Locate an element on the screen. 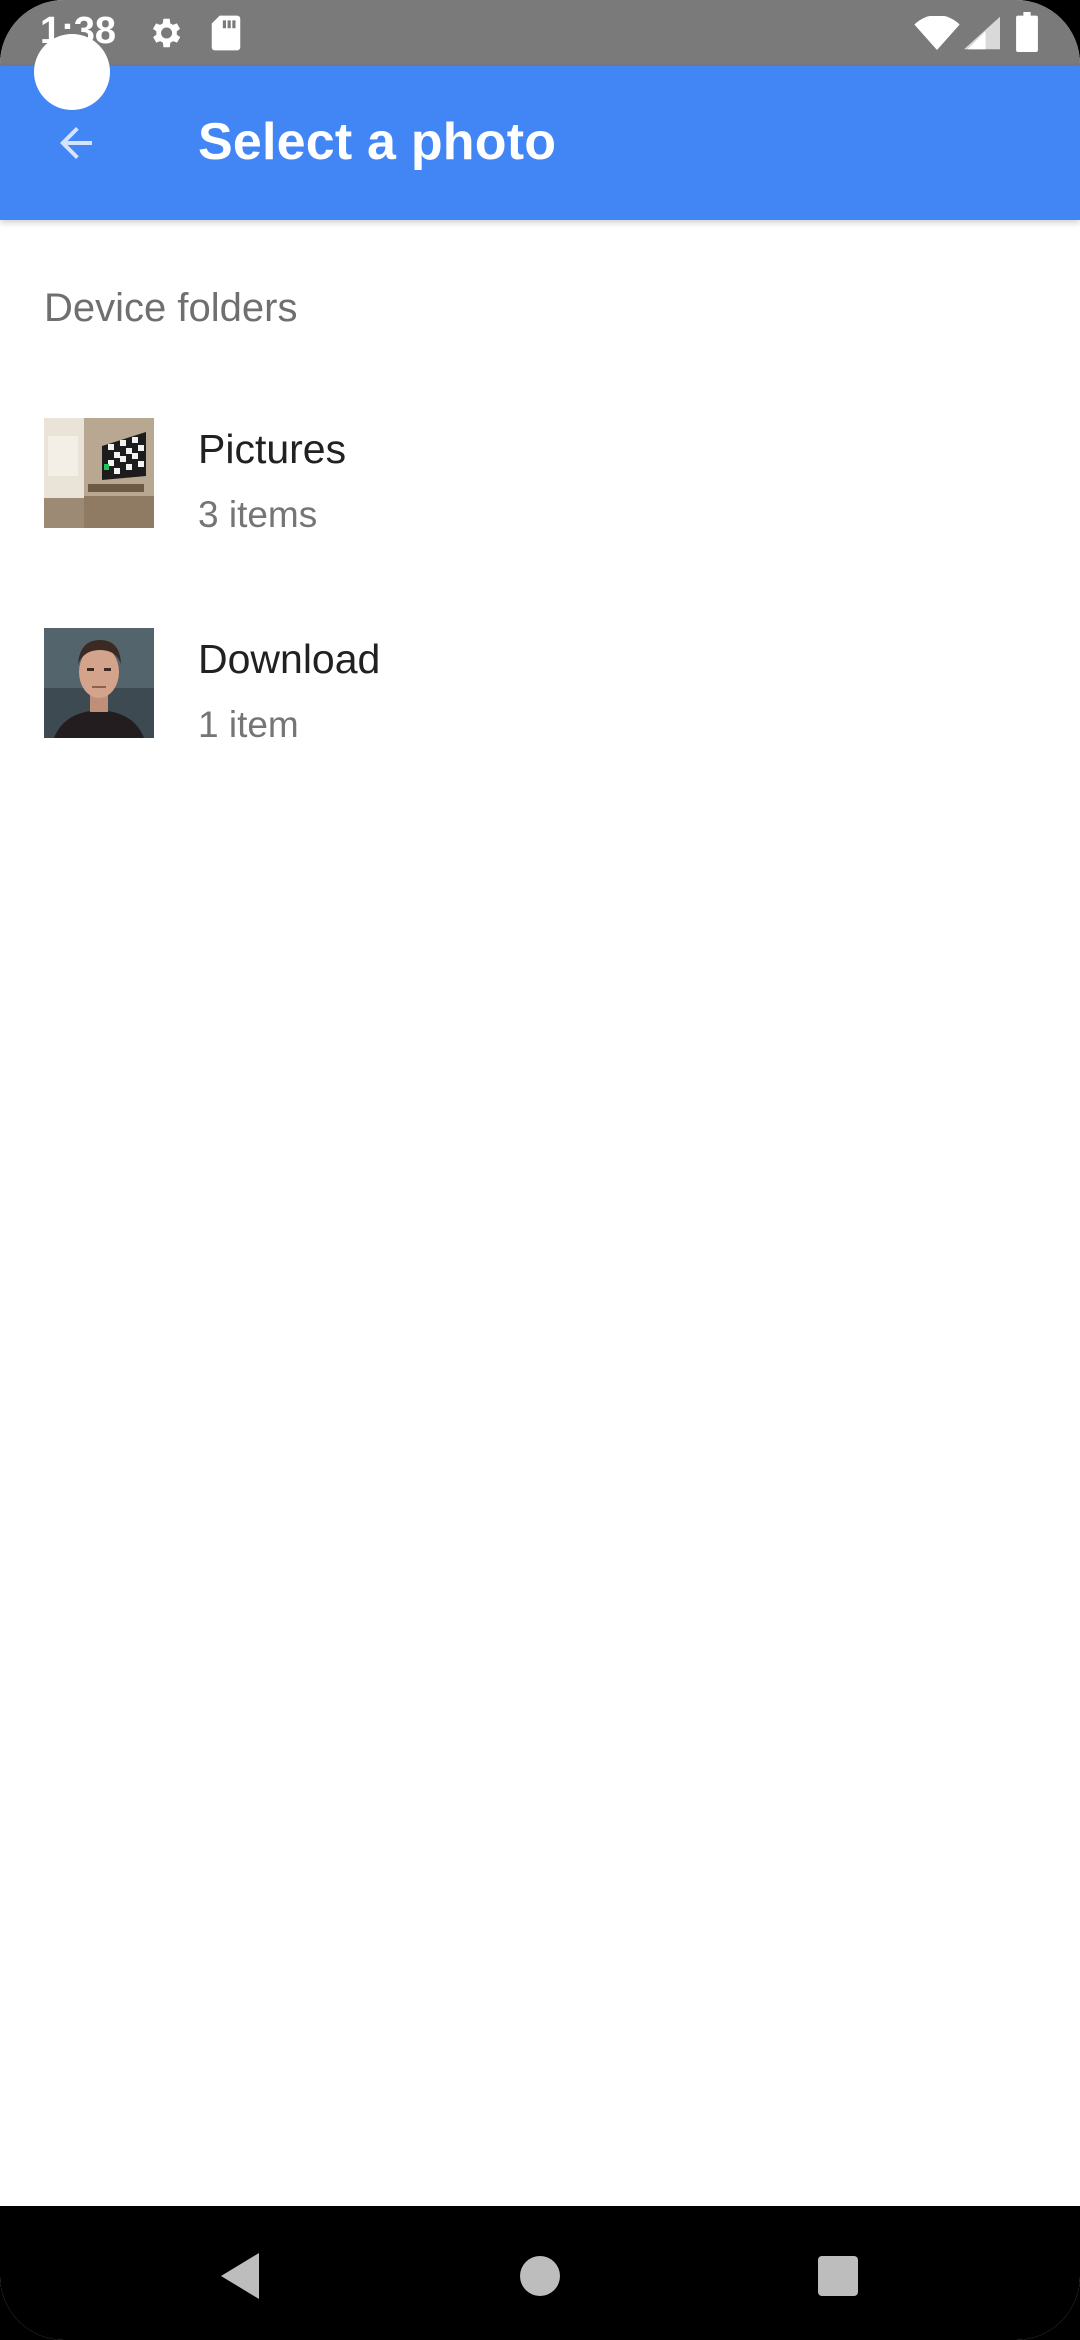 The image size is (1080, 2340). nav-home-button is located at coordinates (540, 2276).